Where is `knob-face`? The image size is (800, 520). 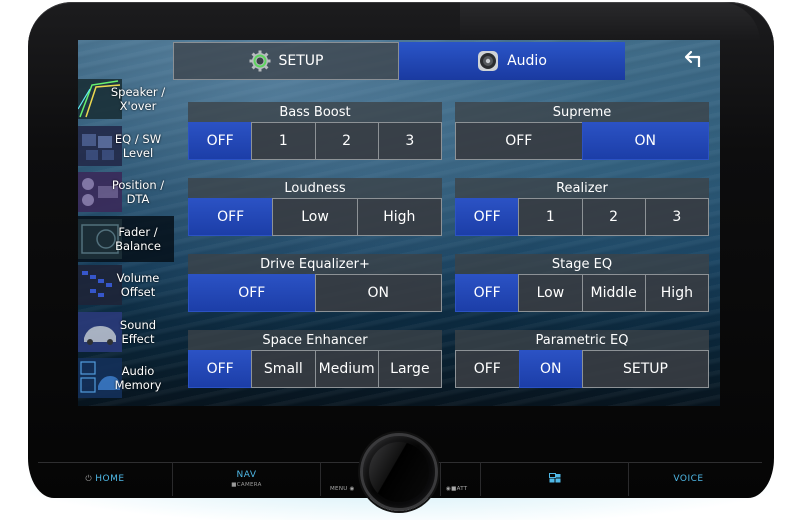 knob-face is located at coordinates (399, 472).